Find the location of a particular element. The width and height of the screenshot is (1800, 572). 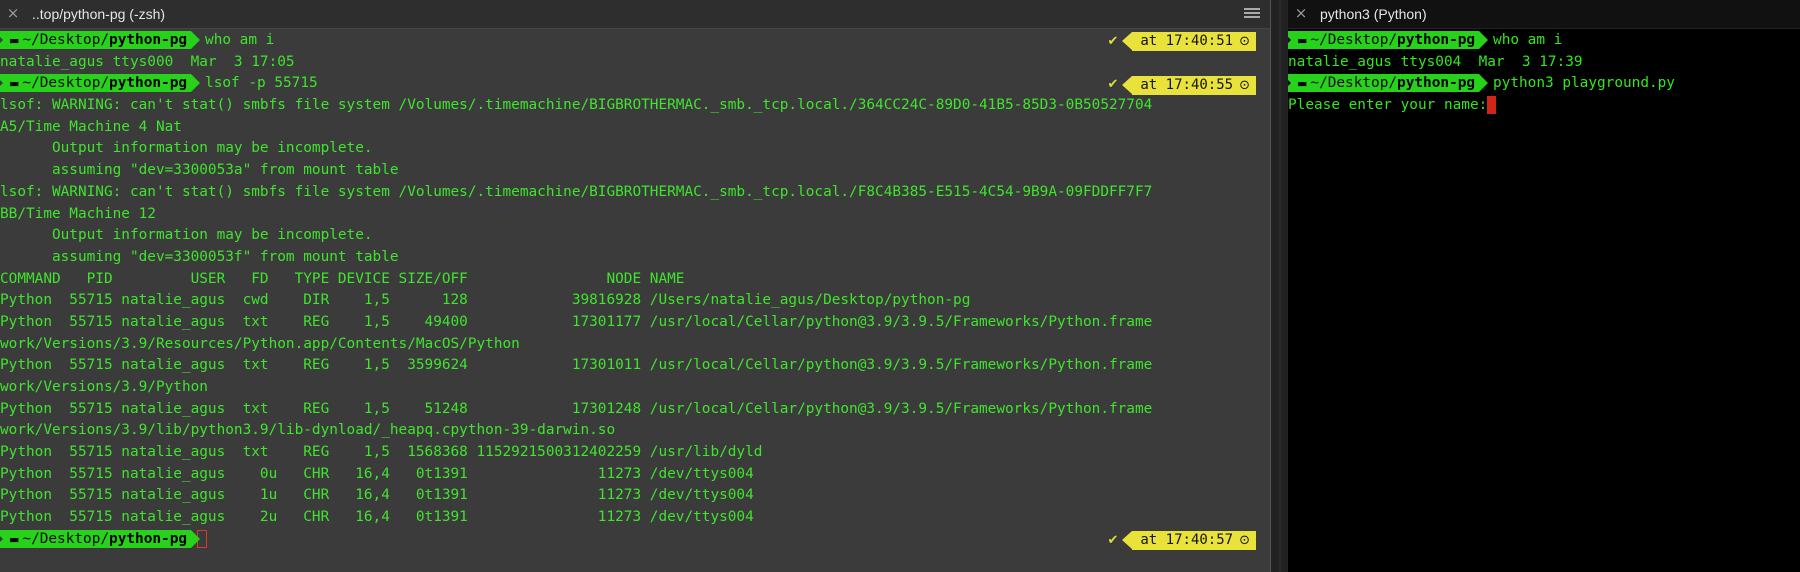

output-line: assuming "dev=3300053f" from mount table is located at coordinates (635, 258).